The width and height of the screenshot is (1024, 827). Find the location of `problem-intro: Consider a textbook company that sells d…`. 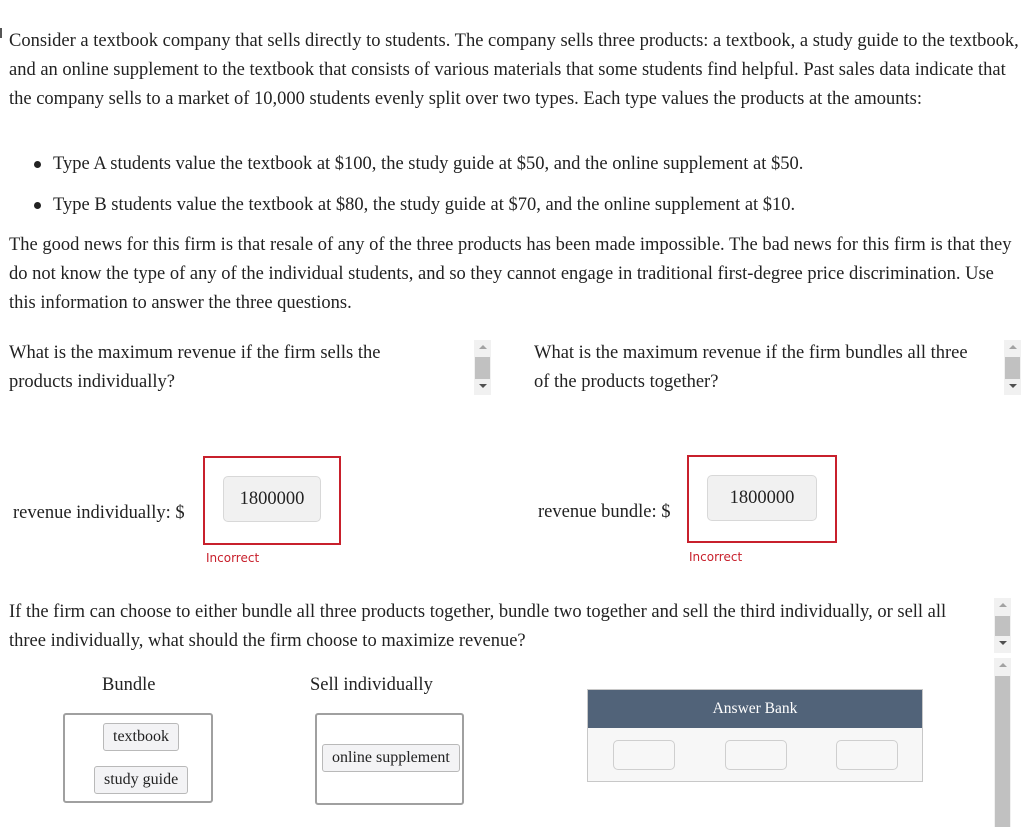

problem-intro: Consider a textbook company that sells d… is located at coordinates (515, 70).